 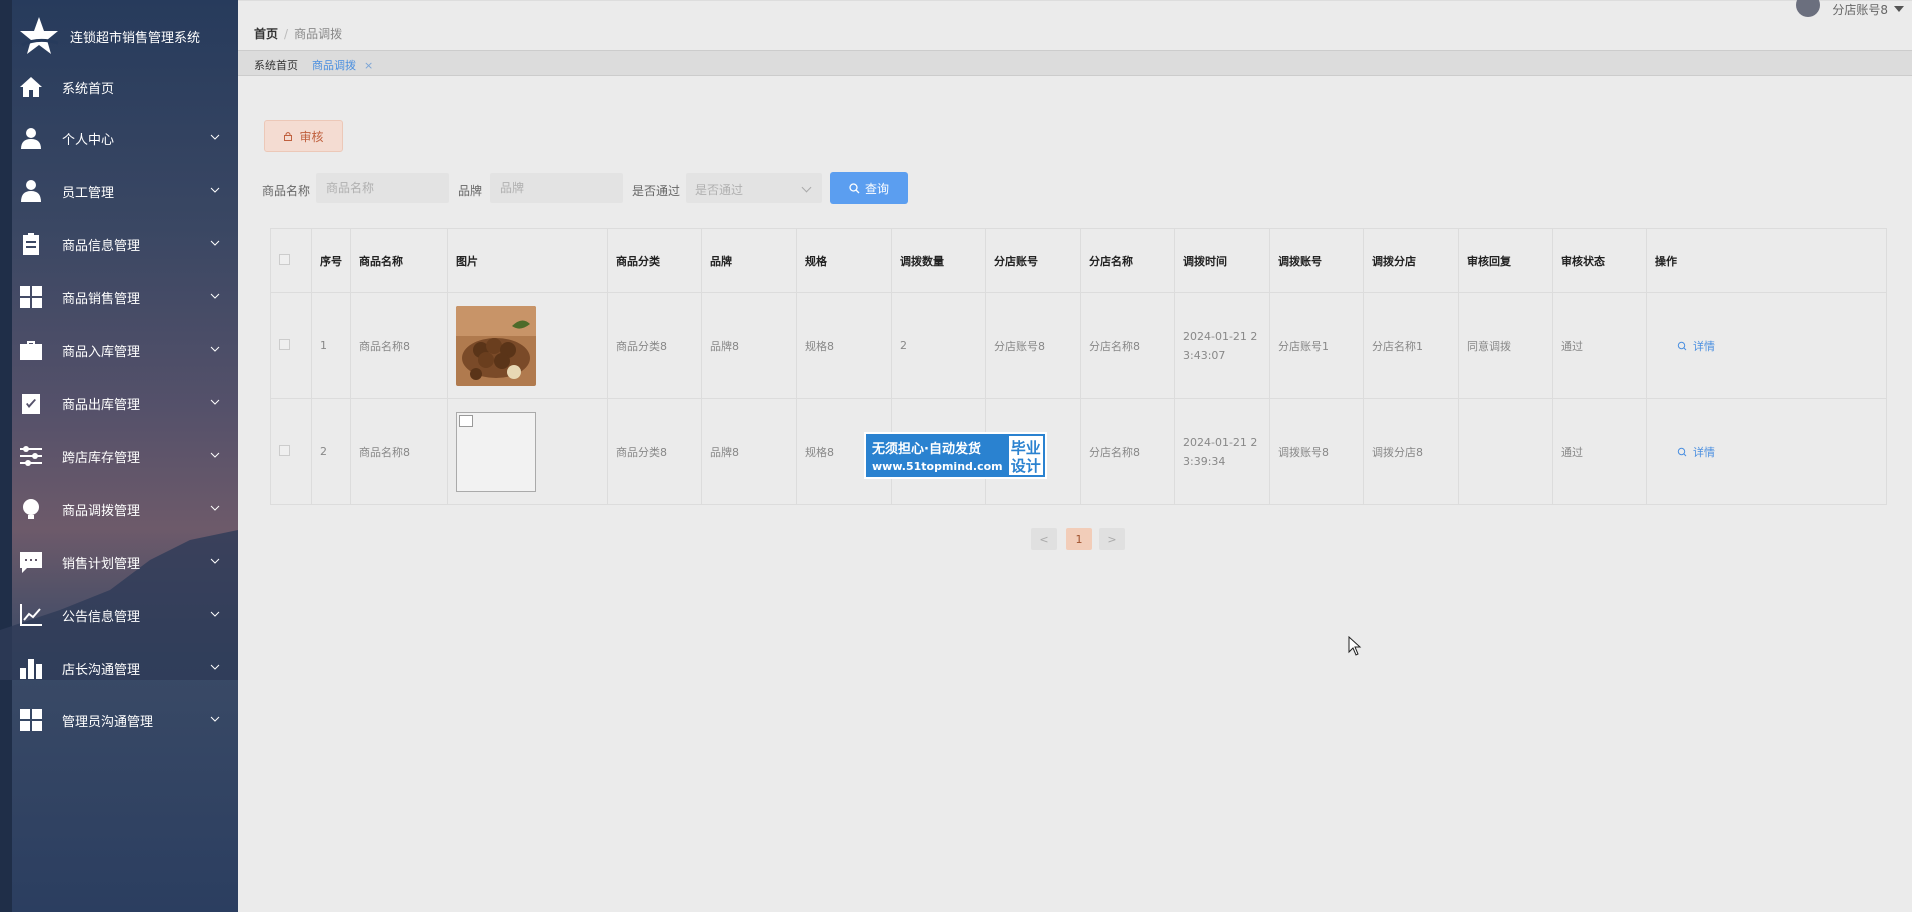 I want to click on close-icon: ×, so click(x=368, y=65).